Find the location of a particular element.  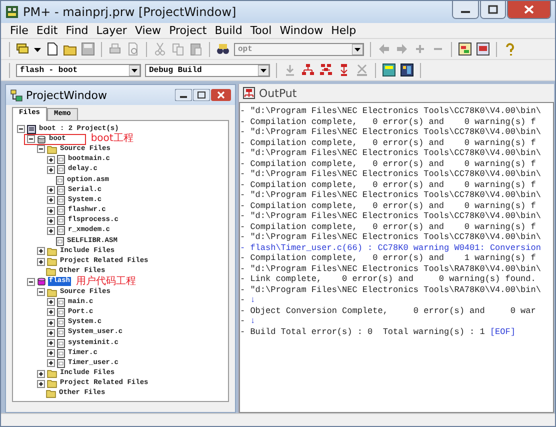

save-icon is located at coordinates (88, 49).